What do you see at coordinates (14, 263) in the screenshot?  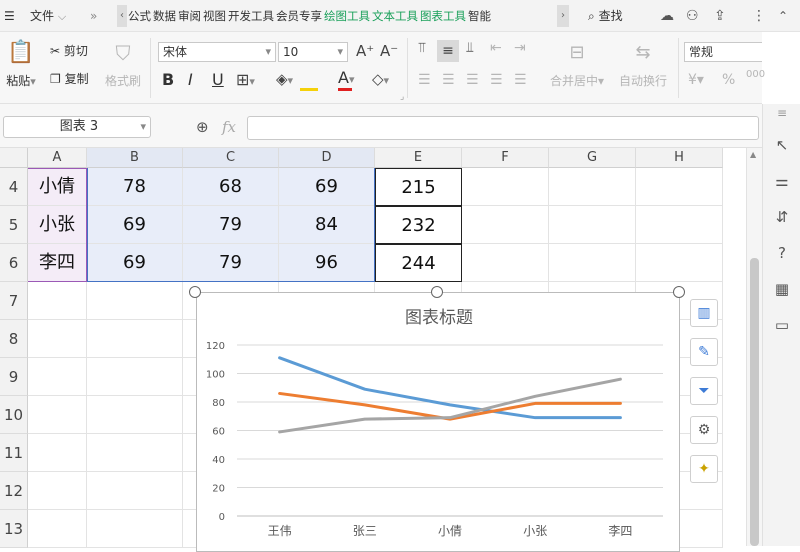 I see `row-header-6: 6` at bounding box center [14, 263].